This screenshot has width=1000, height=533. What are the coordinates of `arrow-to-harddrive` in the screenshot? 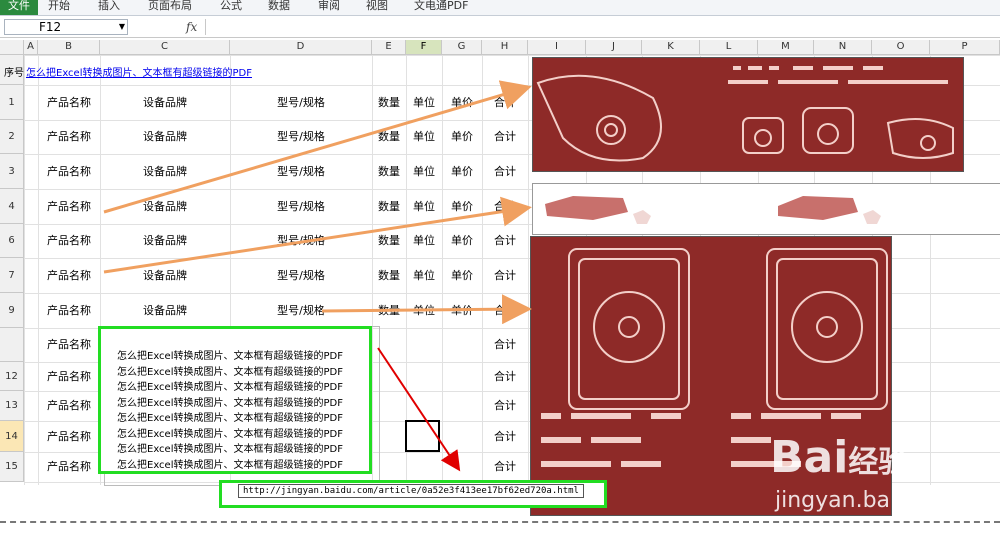 It's located at (426, 309).